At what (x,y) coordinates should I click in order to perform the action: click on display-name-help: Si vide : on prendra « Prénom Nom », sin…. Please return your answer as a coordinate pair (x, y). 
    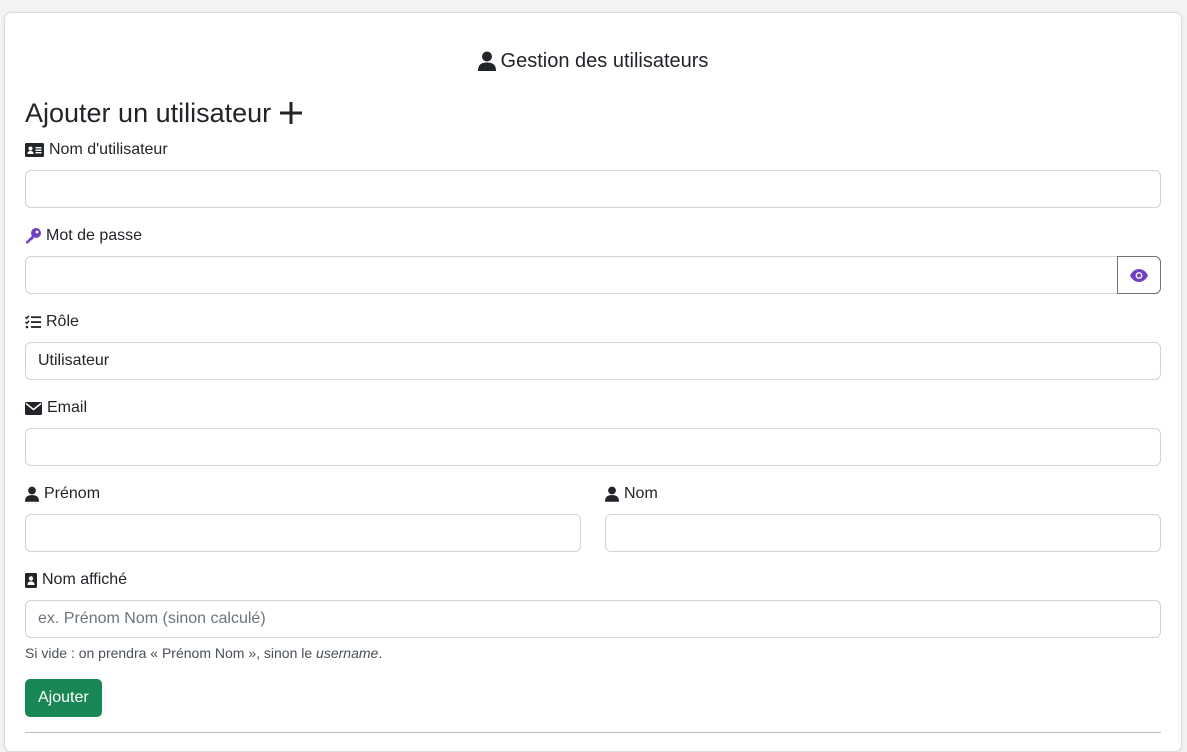
    Looking at the image, I should click on (204, 653).